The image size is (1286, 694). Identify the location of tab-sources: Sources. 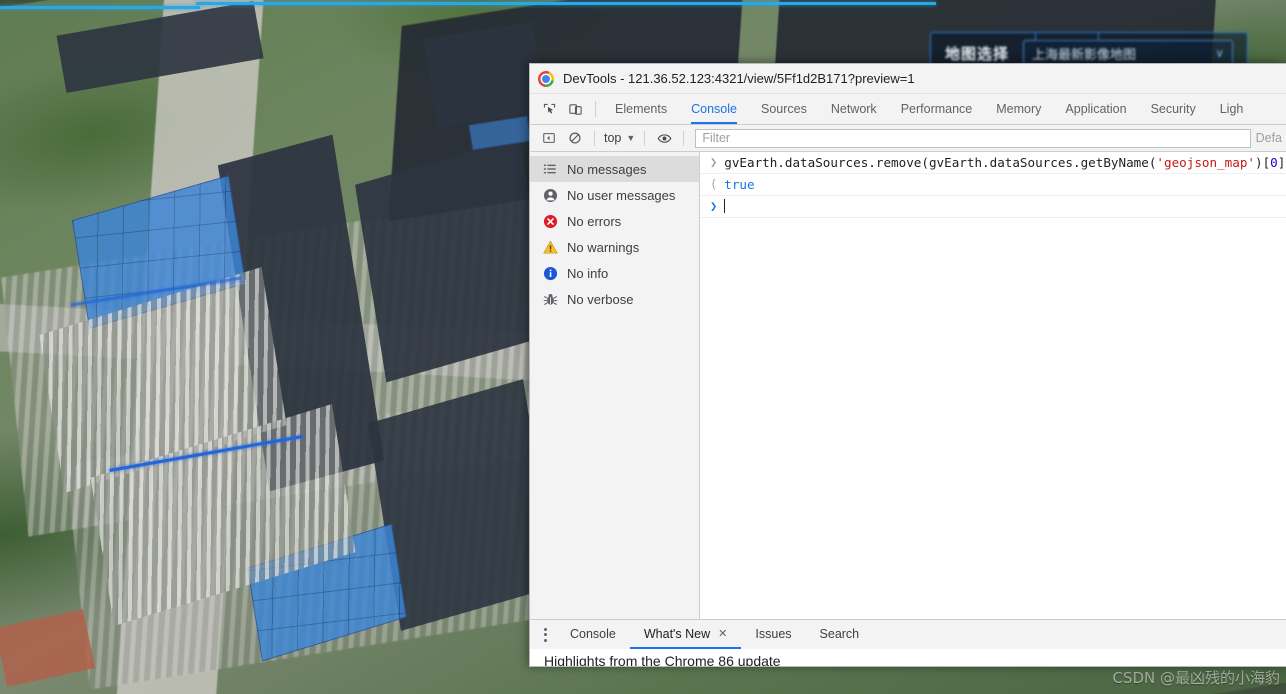
(784, 109).